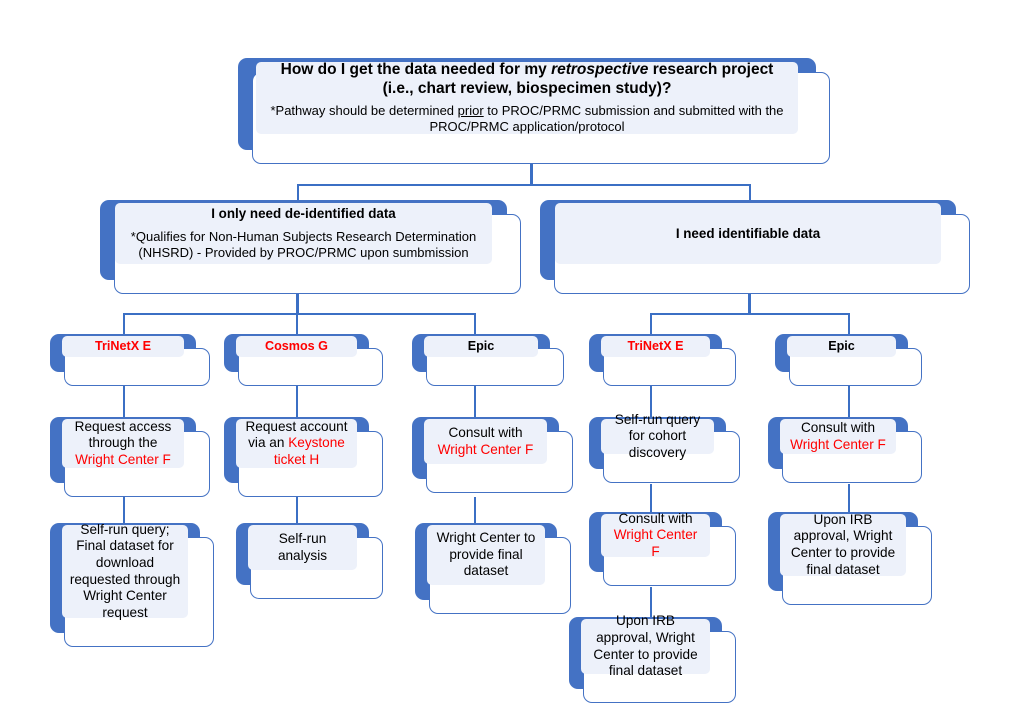 The height and width of the screenshot is (716, 1028). I want to click on identifiable-title: I need identifiable data, so click(748, 233).